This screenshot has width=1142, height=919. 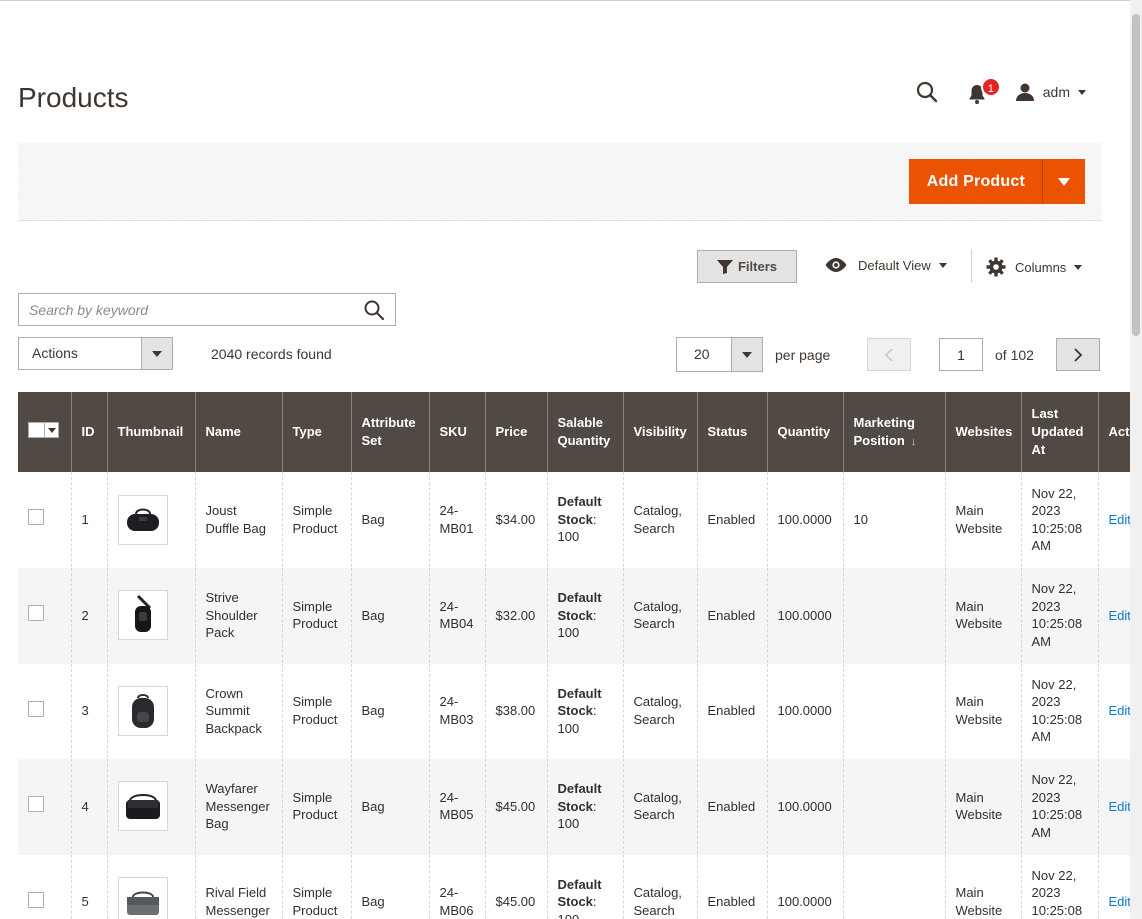 I want to click on column-header-sku: SKU, so click(x=456, y=432).